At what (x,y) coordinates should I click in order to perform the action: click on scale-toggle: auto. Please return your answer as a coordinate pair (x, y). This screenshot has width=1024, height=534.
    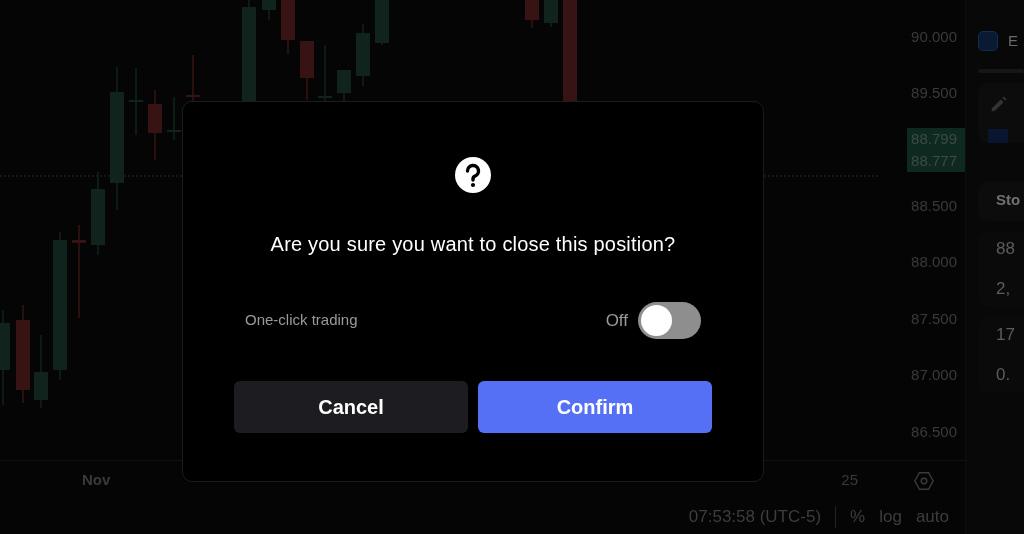
    Looking at the image, I should click on (932, 517).